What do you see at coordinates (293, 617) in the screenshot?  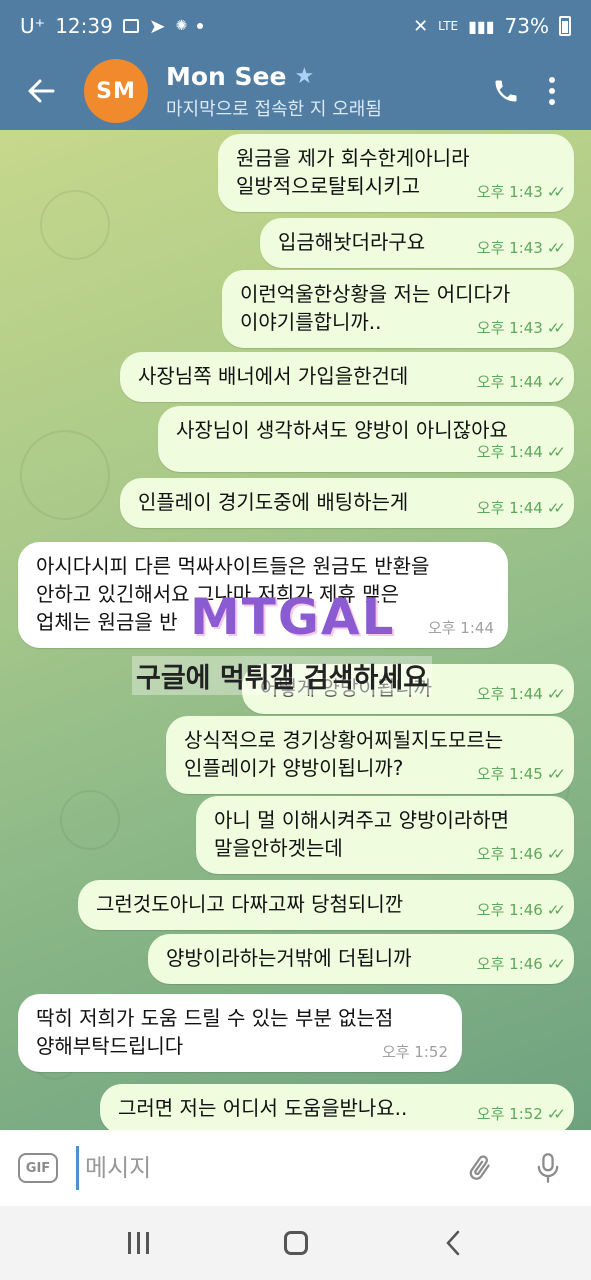 I see `watermark-logo: MTGAL` at bounding box center [293, 617].